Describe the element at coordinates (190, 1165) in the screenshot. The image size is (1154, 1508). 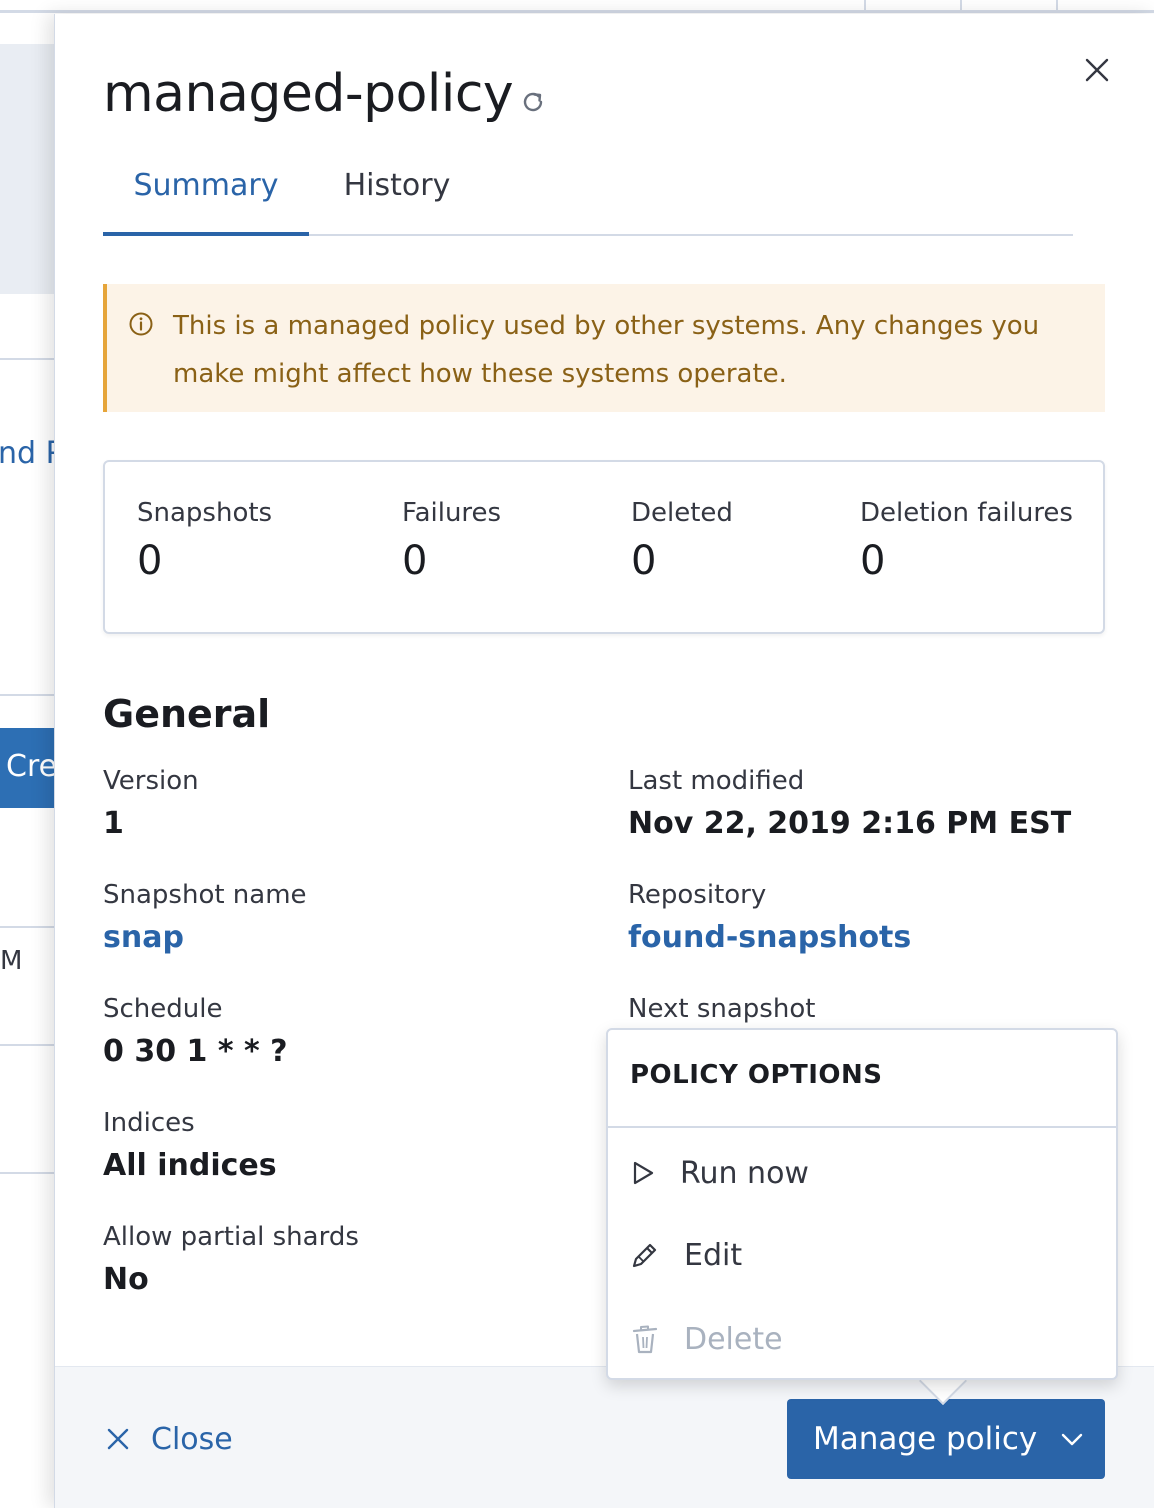
I see `field-value: All indices` at that location.